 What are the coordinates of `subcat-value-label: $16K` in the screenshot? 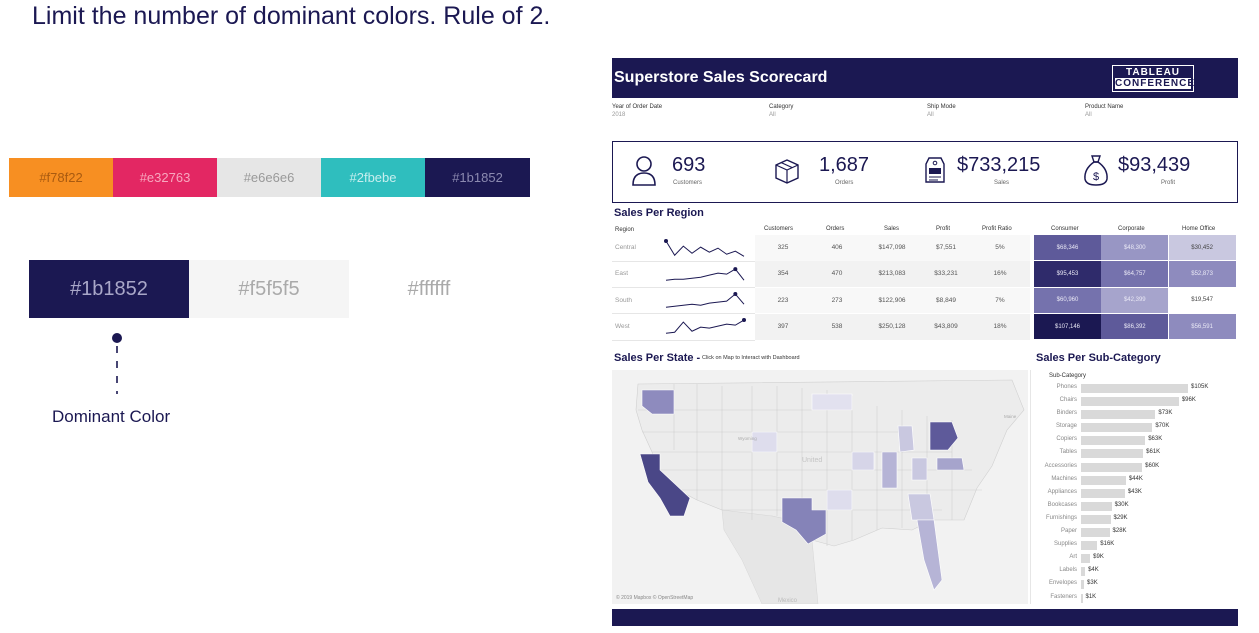 It's located at (1107, 544).